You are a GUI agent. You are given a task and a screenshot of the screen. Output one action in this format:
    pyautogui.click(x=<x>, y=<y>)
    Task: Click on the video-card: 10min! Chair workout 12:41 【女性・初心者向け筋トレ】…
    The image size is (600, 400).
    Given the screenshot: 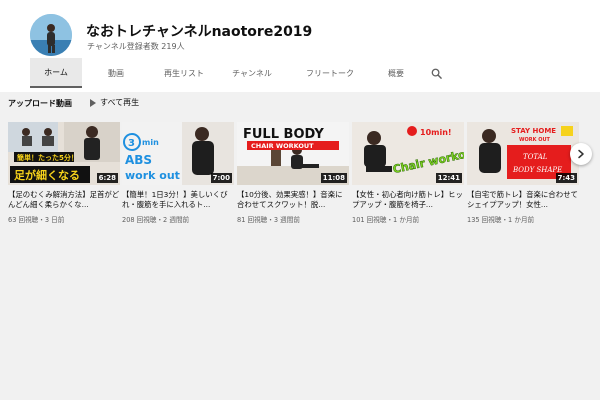 What is the action you would take?
    pyautogui.click(x=408, y=173)
    